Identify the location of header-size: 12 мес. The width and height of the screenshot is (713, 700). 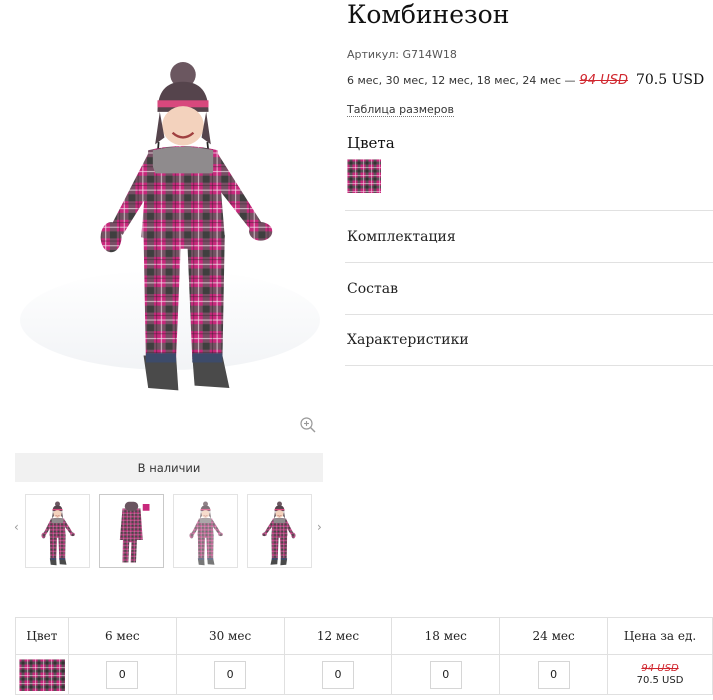
(338, 636).